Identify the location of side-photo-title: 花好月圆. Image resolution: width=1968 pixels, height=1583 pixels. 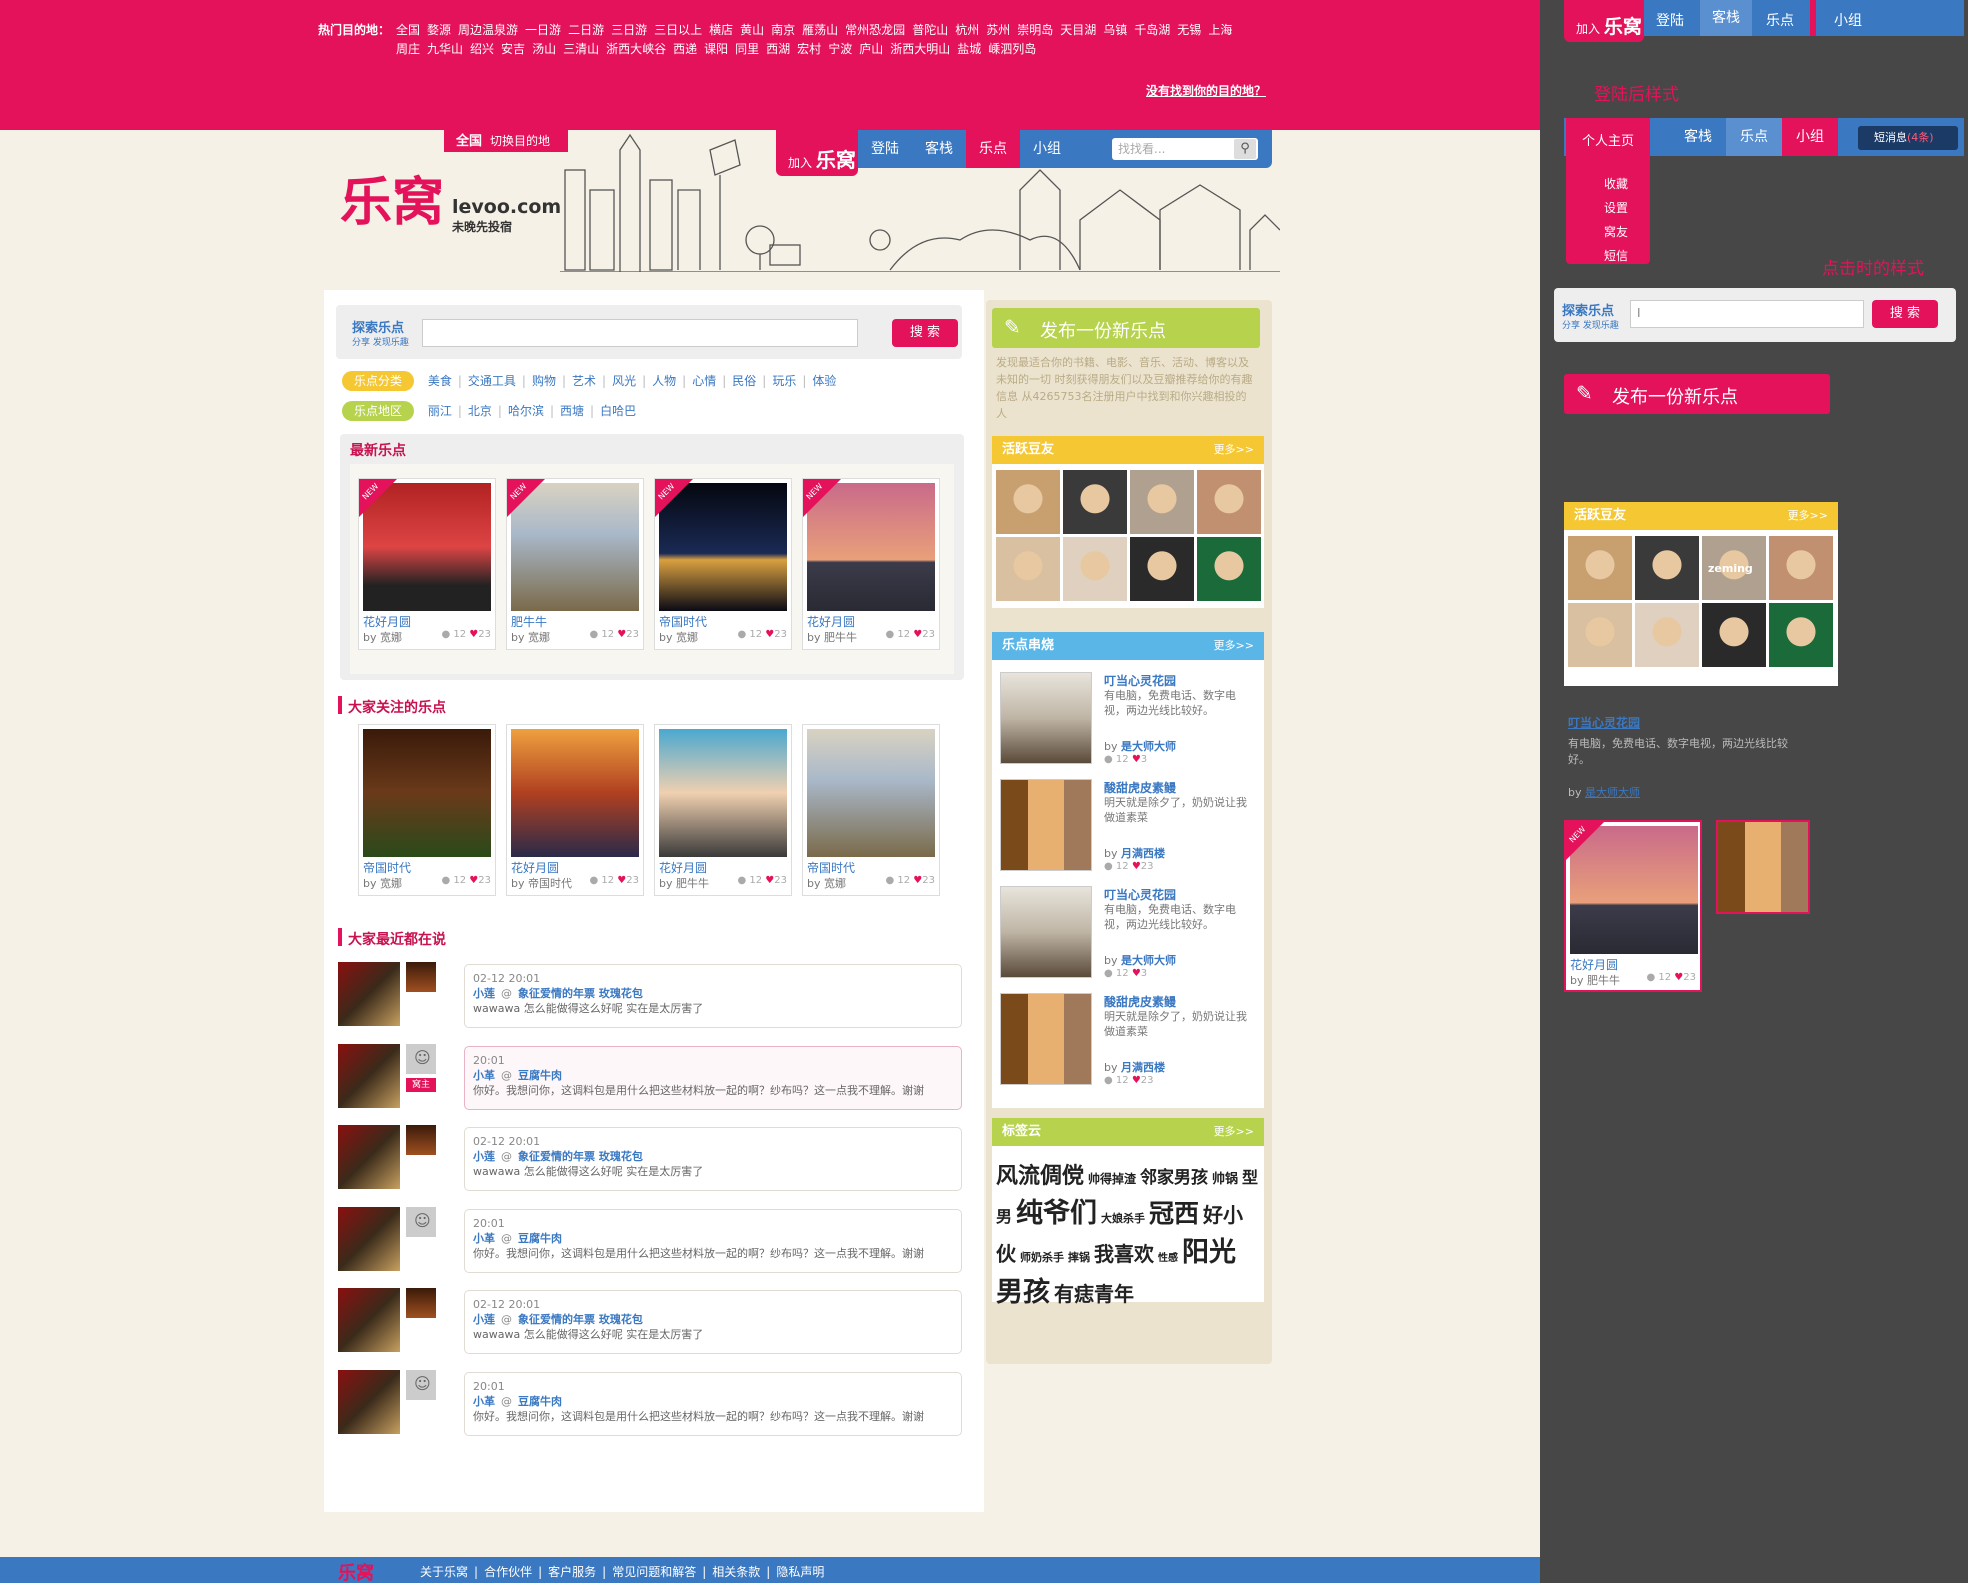
(1594, 964).